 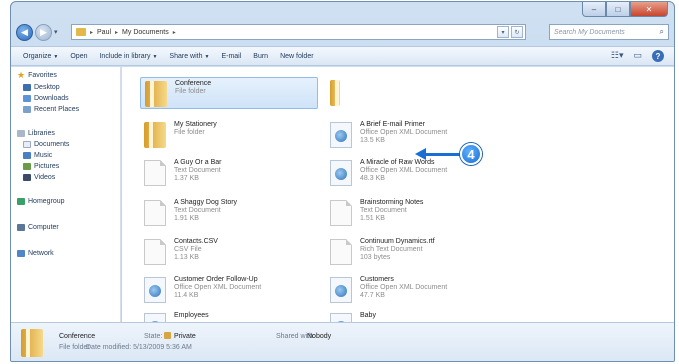 What do you see at coordinates (229, 316) in the screenshot?
I see `file-item-employees: Employees` at bounding box center [229, 316].